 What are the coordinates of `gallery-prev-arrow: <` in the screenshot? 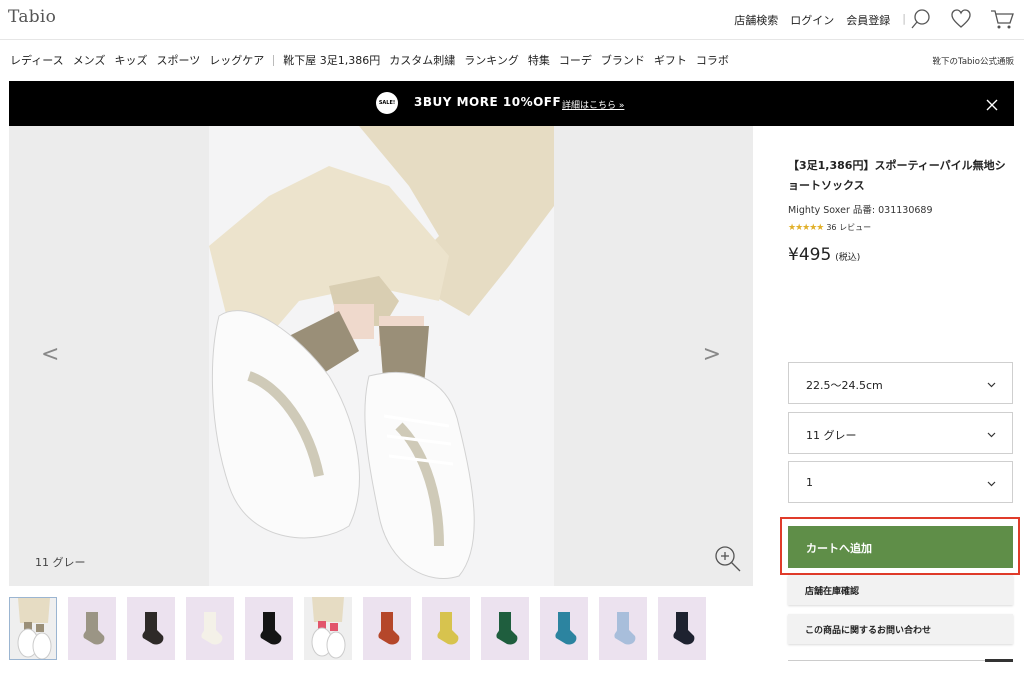 It's located at (50, 354).